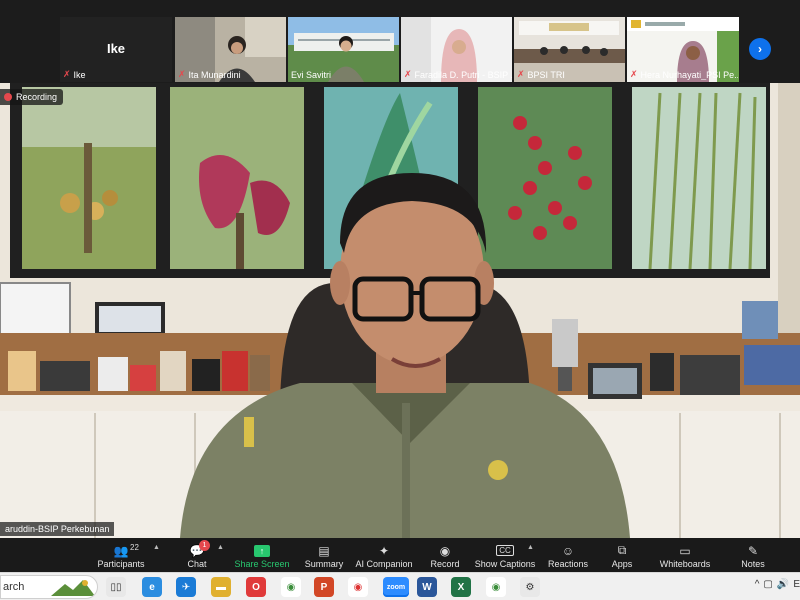  What do you see at coordinates (568, 564) in the screenshot?
I see `reactions-label: Reactions` at bounding box center [568, 564].